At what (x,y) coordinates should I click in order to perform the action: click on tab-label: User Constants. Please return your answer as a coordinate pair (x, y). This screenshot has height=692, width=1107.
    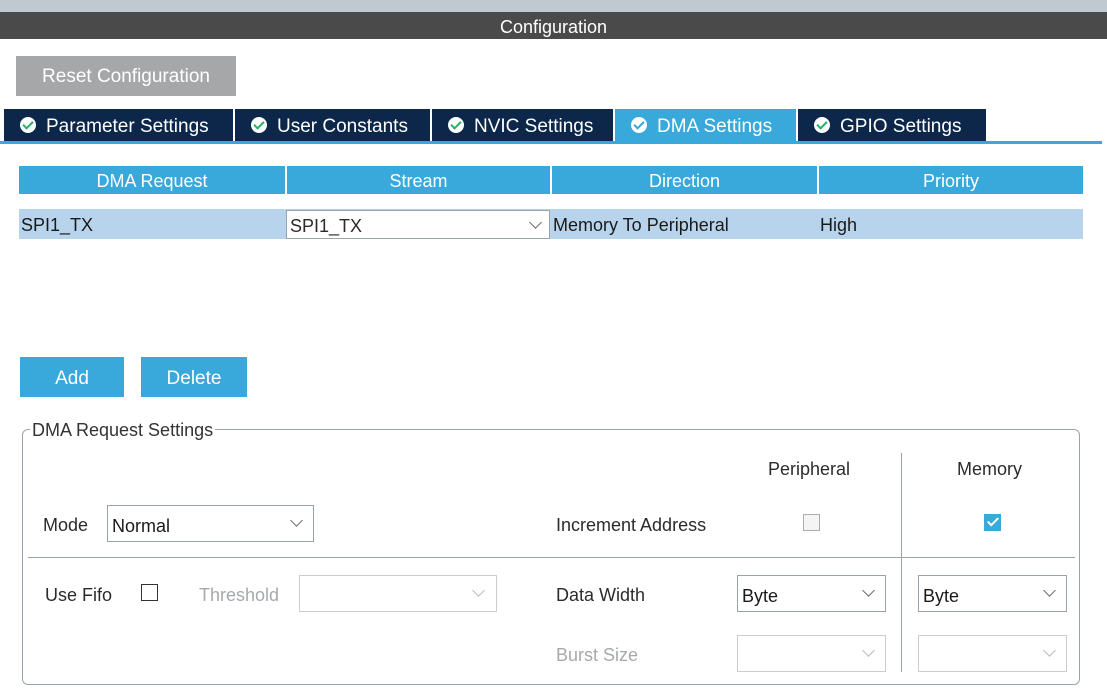
    Looking at the image, I should click on (342, 126).